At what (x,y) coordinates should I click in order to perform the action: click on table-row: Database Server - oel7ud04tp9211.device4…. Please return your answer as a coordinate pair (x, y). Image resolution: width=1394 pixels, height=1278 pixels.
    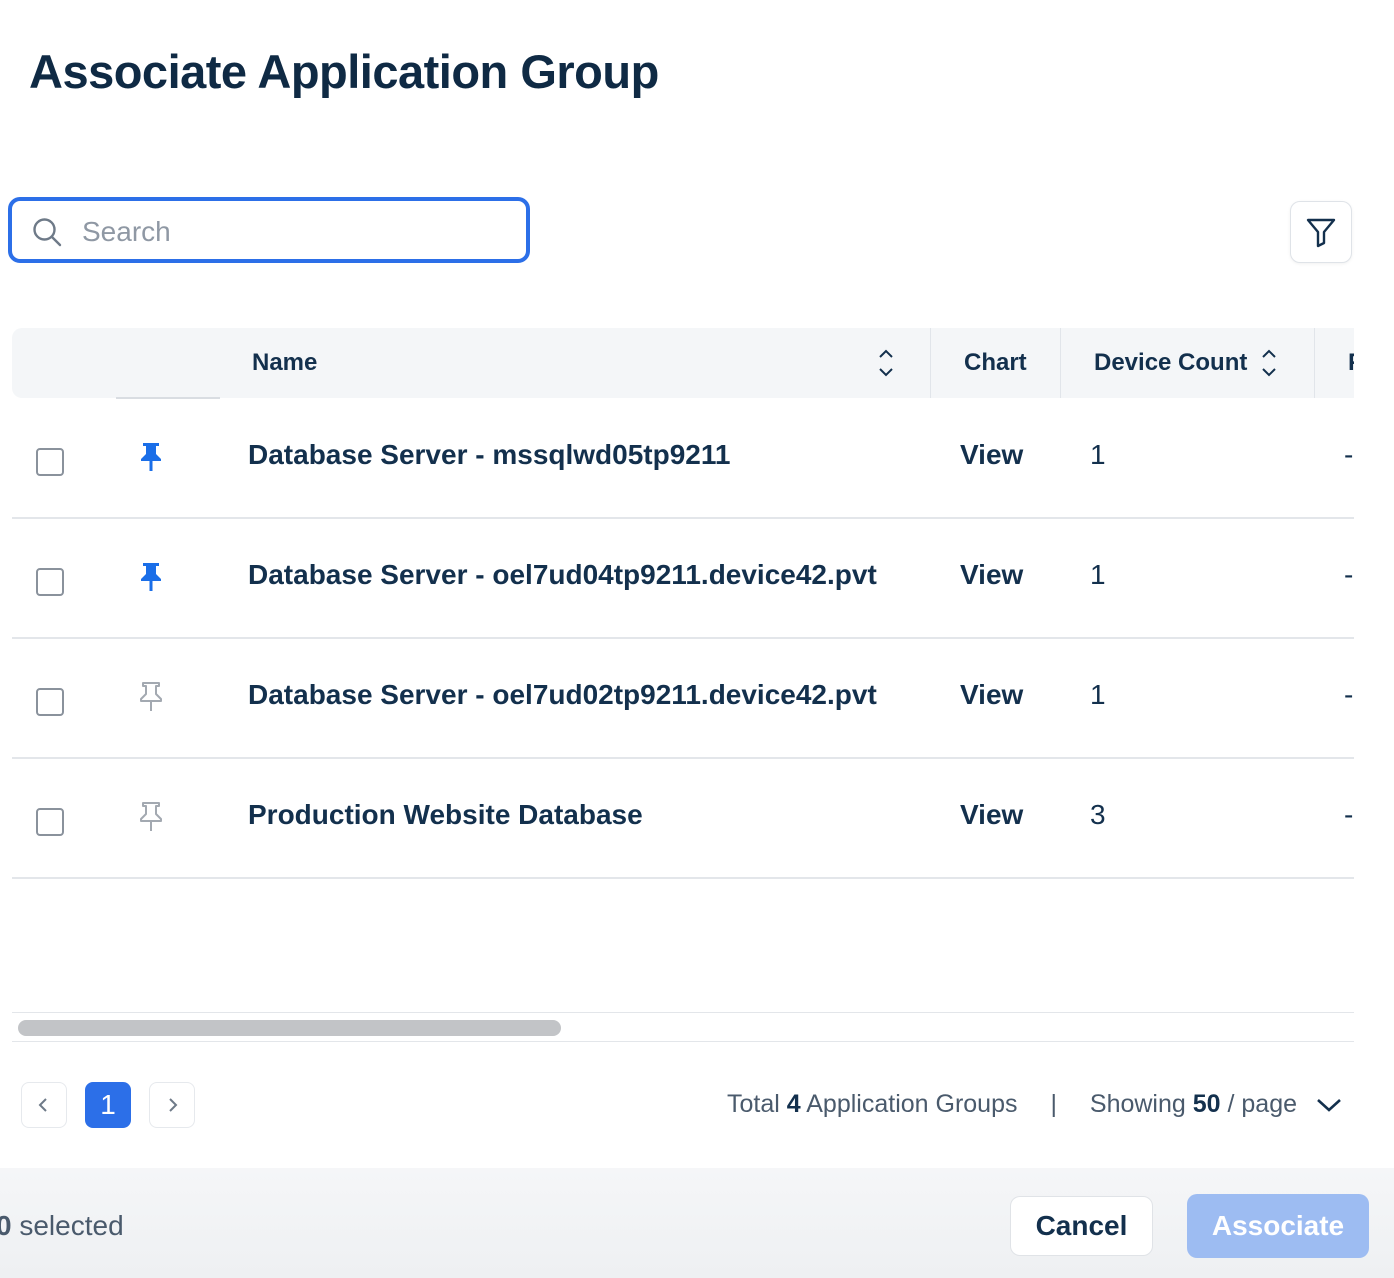
    Looking at the image, I should click on (683, 579).